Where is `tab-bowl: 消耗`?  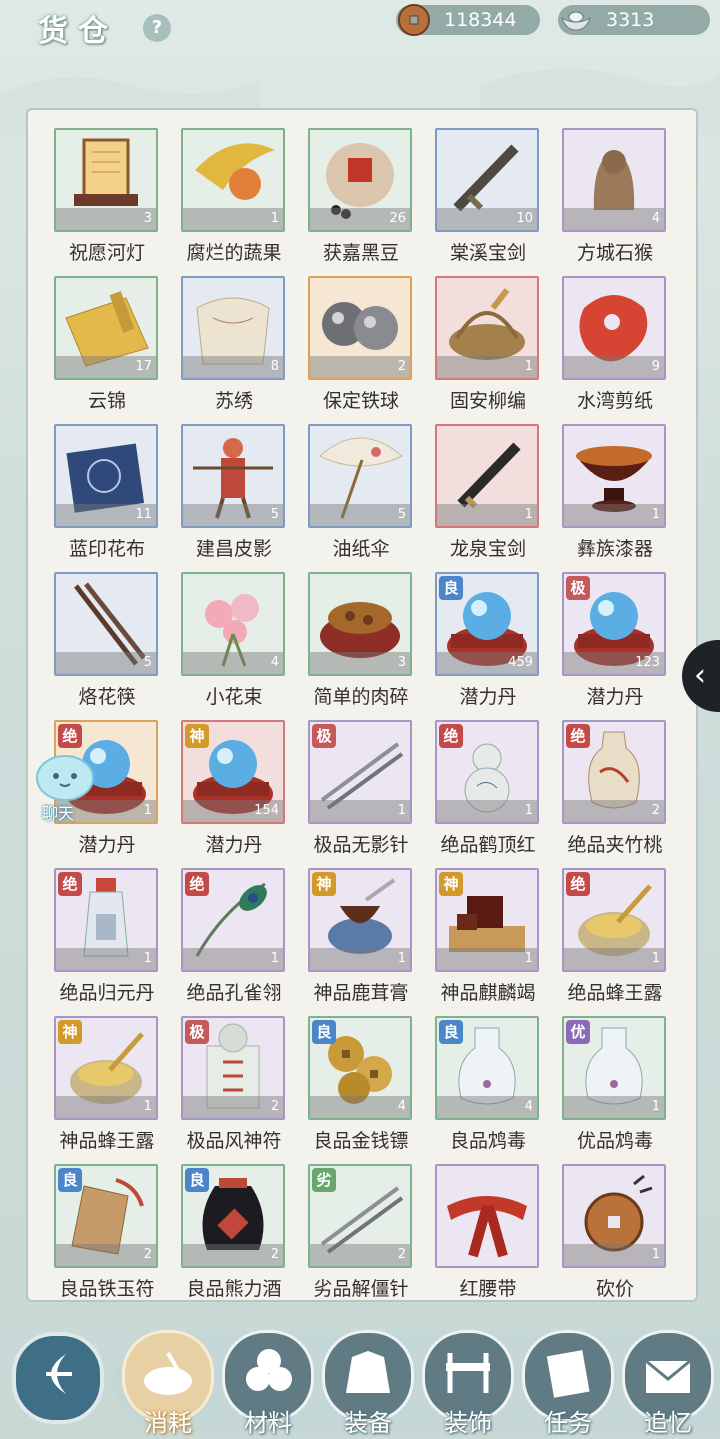
tab-bowl: 消耗 is located at coordinates (168, 1383).